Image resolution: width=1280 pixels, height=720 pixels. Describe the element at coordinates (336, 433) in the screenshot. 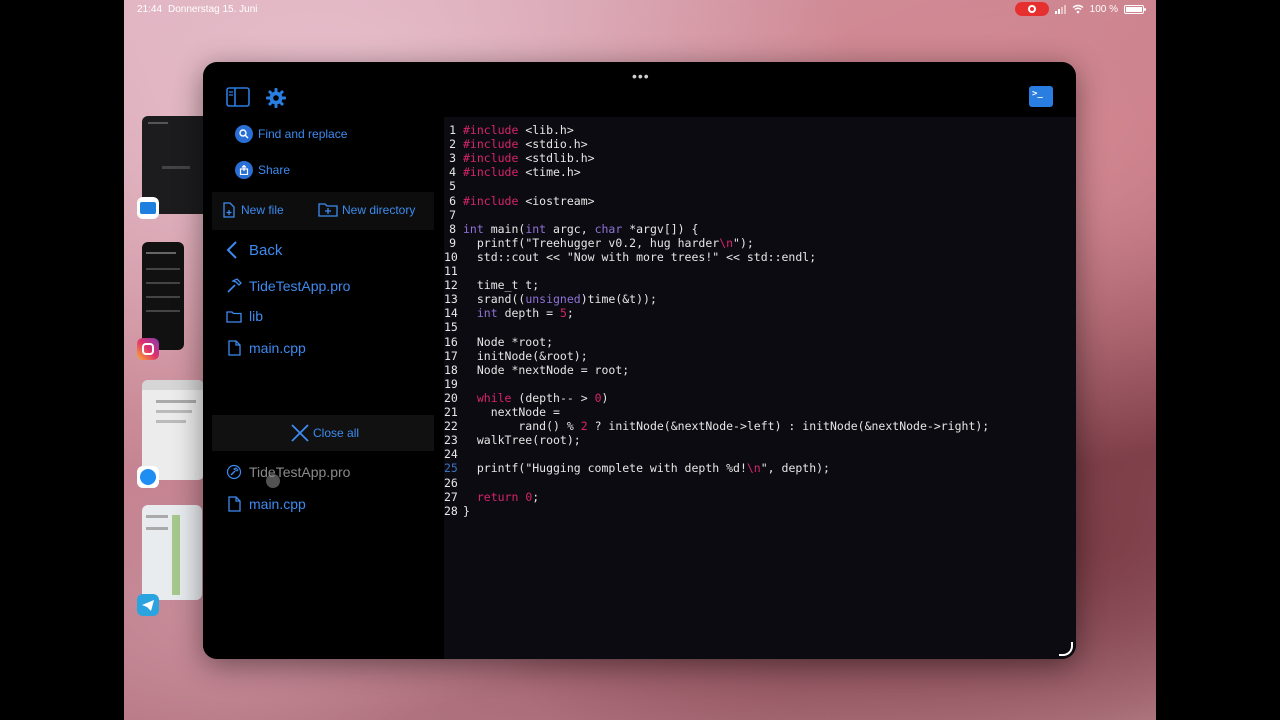

I see `close-all-label: Close all` at that location.